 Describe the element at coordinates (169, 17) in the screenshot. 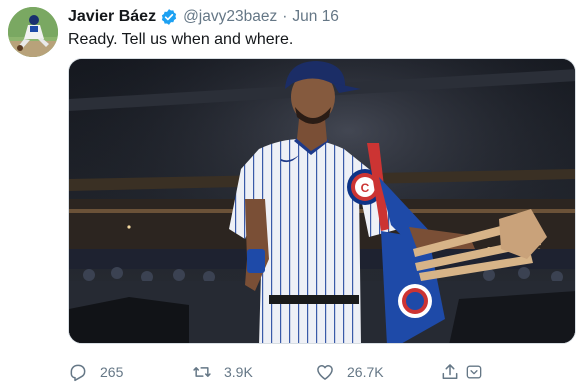

I see `verified-badge-icon` at that location.